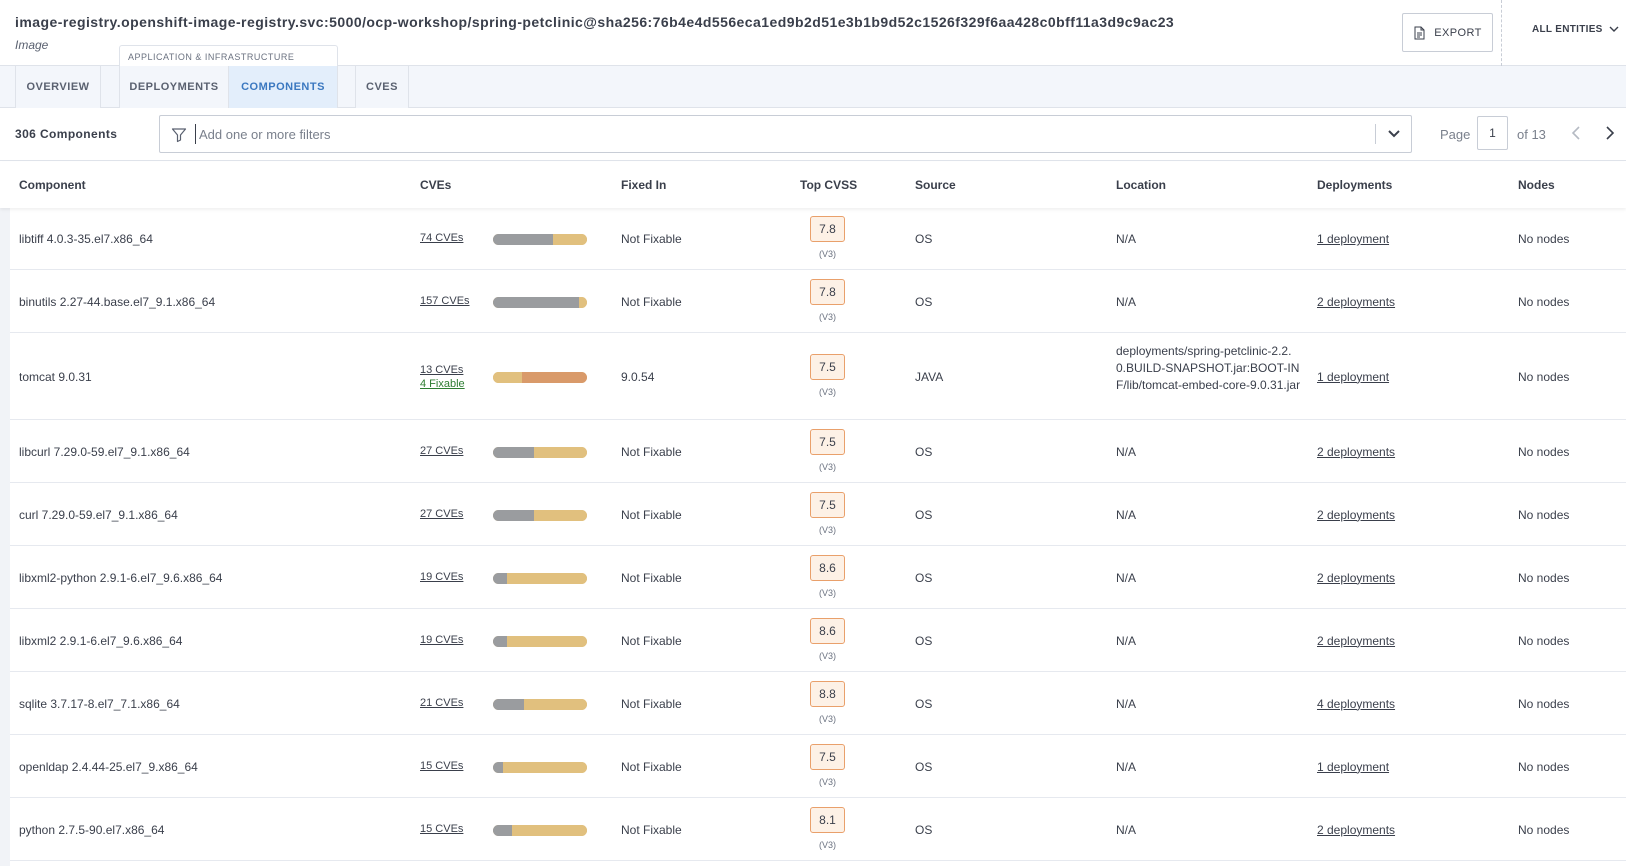 The image size is (1626, 866). I want to click on components-count: 306 Components, so click(66, 134).